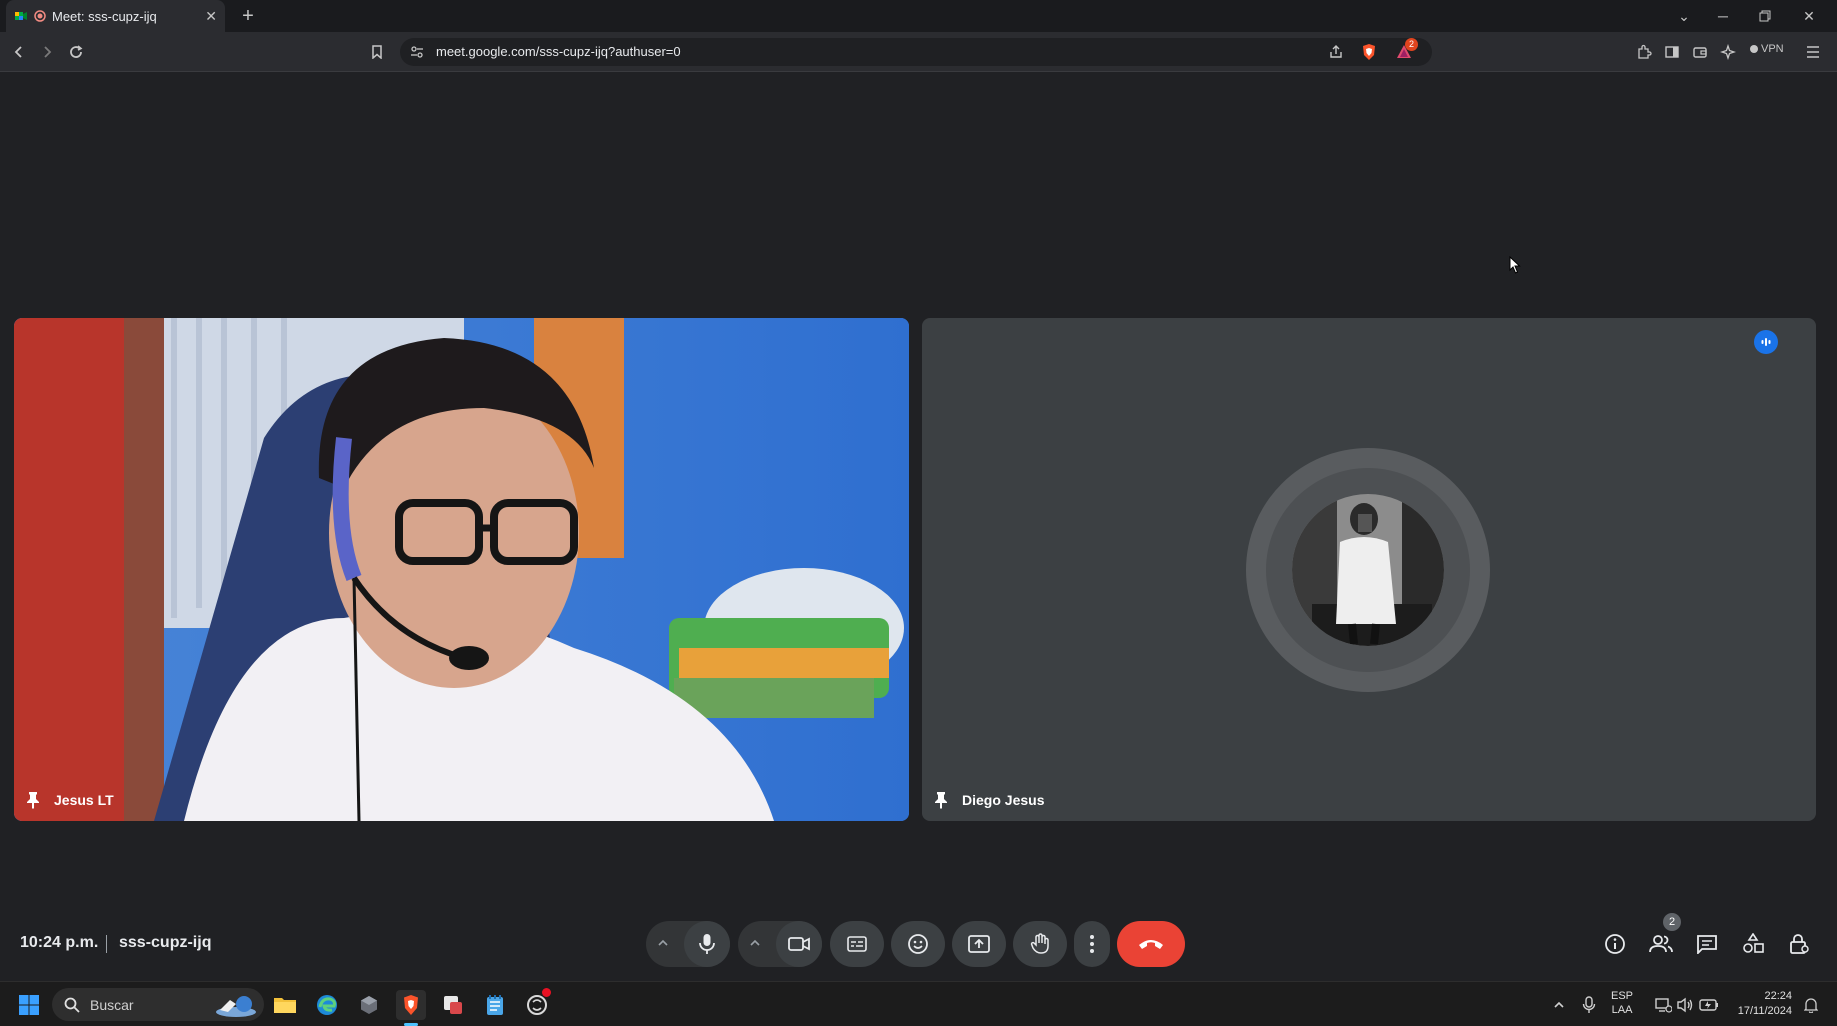  What do you see at coordinates (40, 16) in the screenshot?
I see `recording-indicator-icon` at bounding box center [40, 16].